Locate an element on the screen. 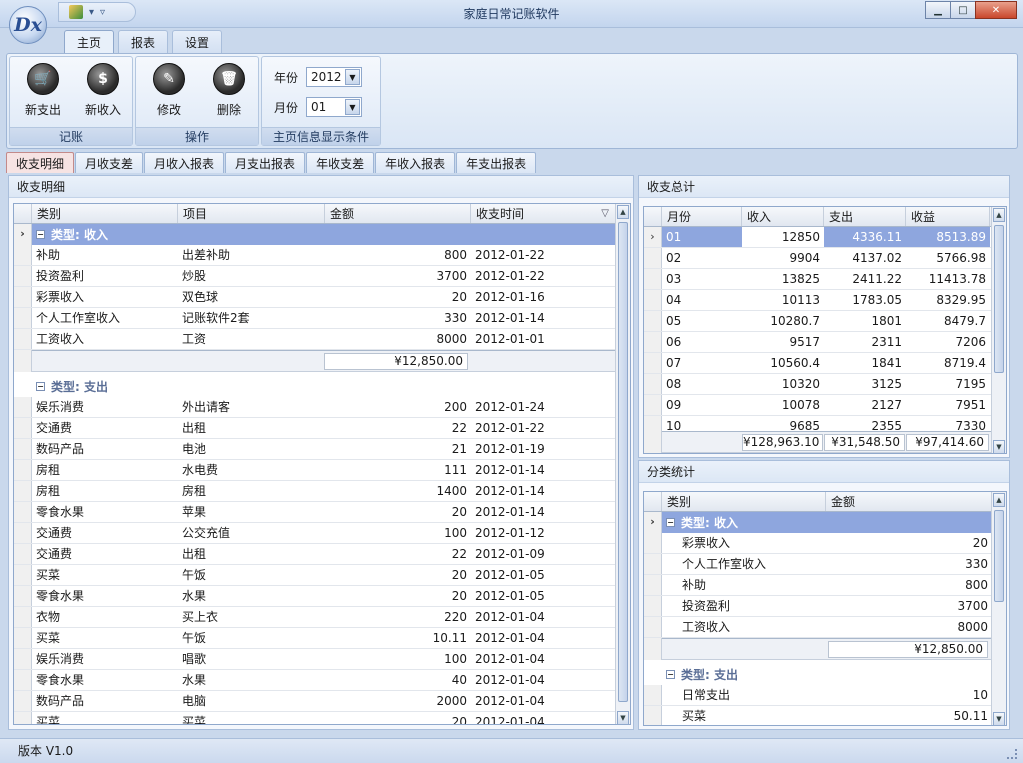 This screenshot has width=1023, height=763. col-category: 类别 is located at coordinates (105, 213).